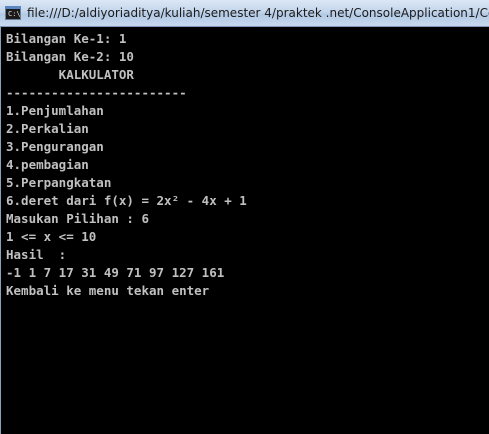  Describe the element at coordinates (36, 254) in the screenshot. I see `console-line-result-label: Hasil :` at that location.